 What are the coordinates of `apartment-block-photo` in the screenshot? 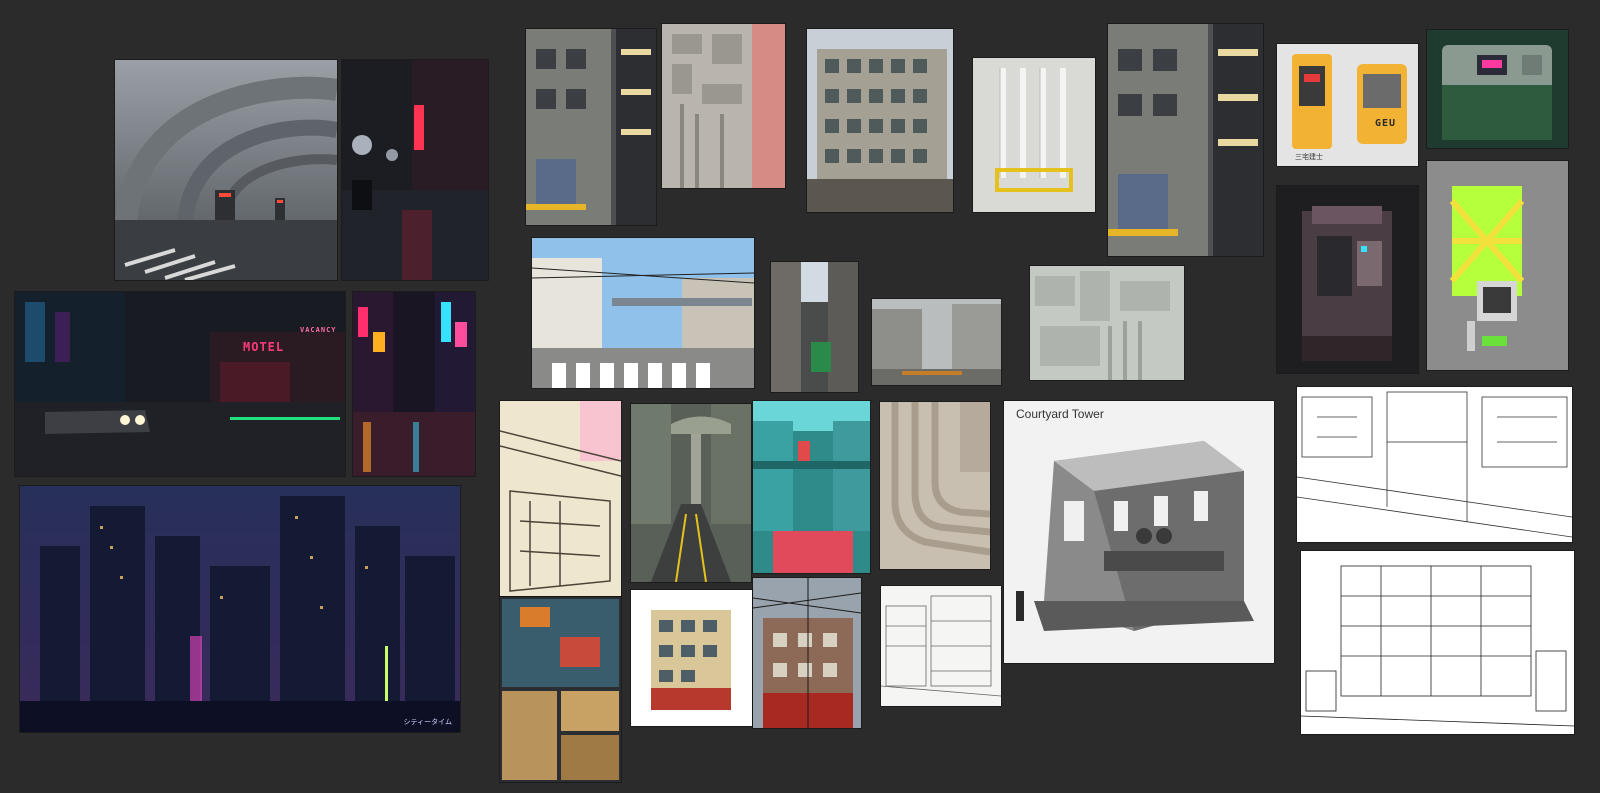 It's located at (880, 120).